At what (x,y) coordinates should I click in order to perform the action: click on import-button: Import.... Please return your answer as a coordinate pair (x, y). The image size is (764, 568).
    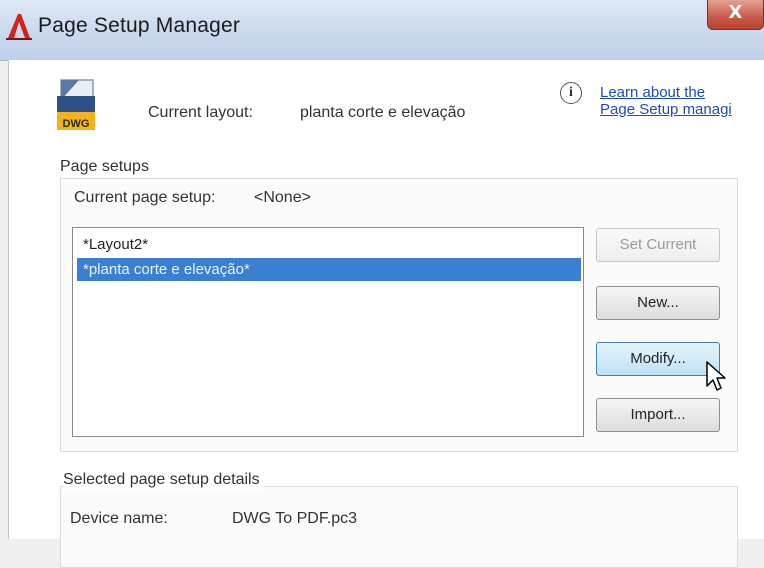
    Looking at the image, I should click on (658, 415).